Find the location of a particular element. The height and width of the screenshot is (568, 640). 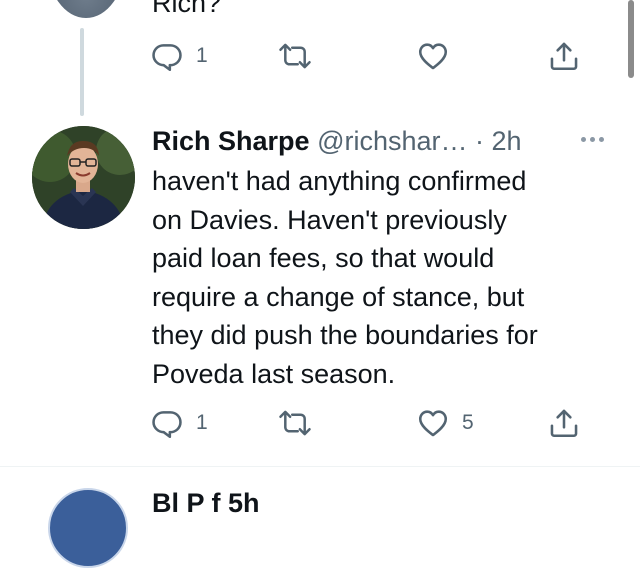

like-button is located at coordinates (433, 56).